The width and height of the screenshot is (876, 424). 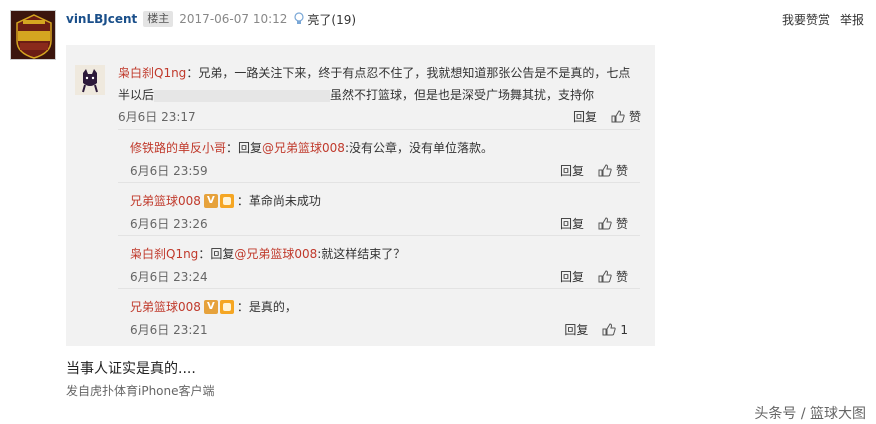 What do you see at coordinates (299, 19) in the screenshot?
I see `lightbulb-icon` at bounding box center [299, 19].